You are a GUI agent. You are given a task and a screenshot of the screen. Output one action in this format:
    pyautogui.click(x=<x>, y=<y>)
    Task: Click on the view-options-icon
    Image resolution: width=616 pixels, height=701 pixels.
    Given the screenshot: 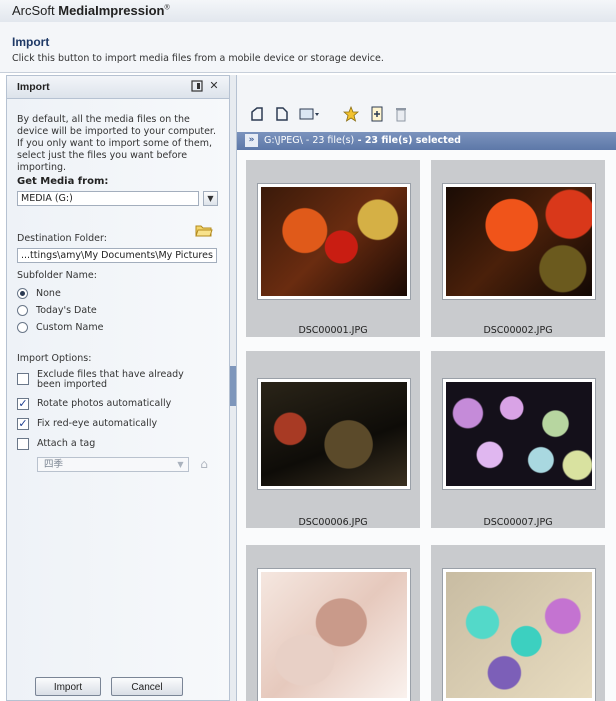 What is the action you would take?
    pyautogui.click(x=310, y=114)
    